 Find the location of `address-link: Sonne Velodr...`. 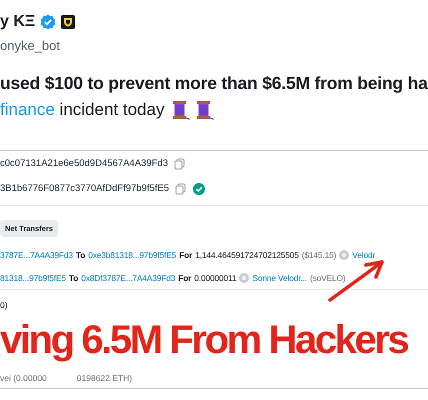

address-link: Sonne Velodr... is located at coordinates (279, 277).